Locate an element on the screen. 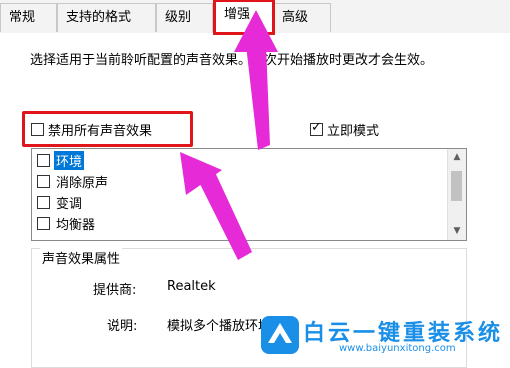  disable-all-effects-checkbox: 禁用所有声音效果 is located at coordinates (91, 129).